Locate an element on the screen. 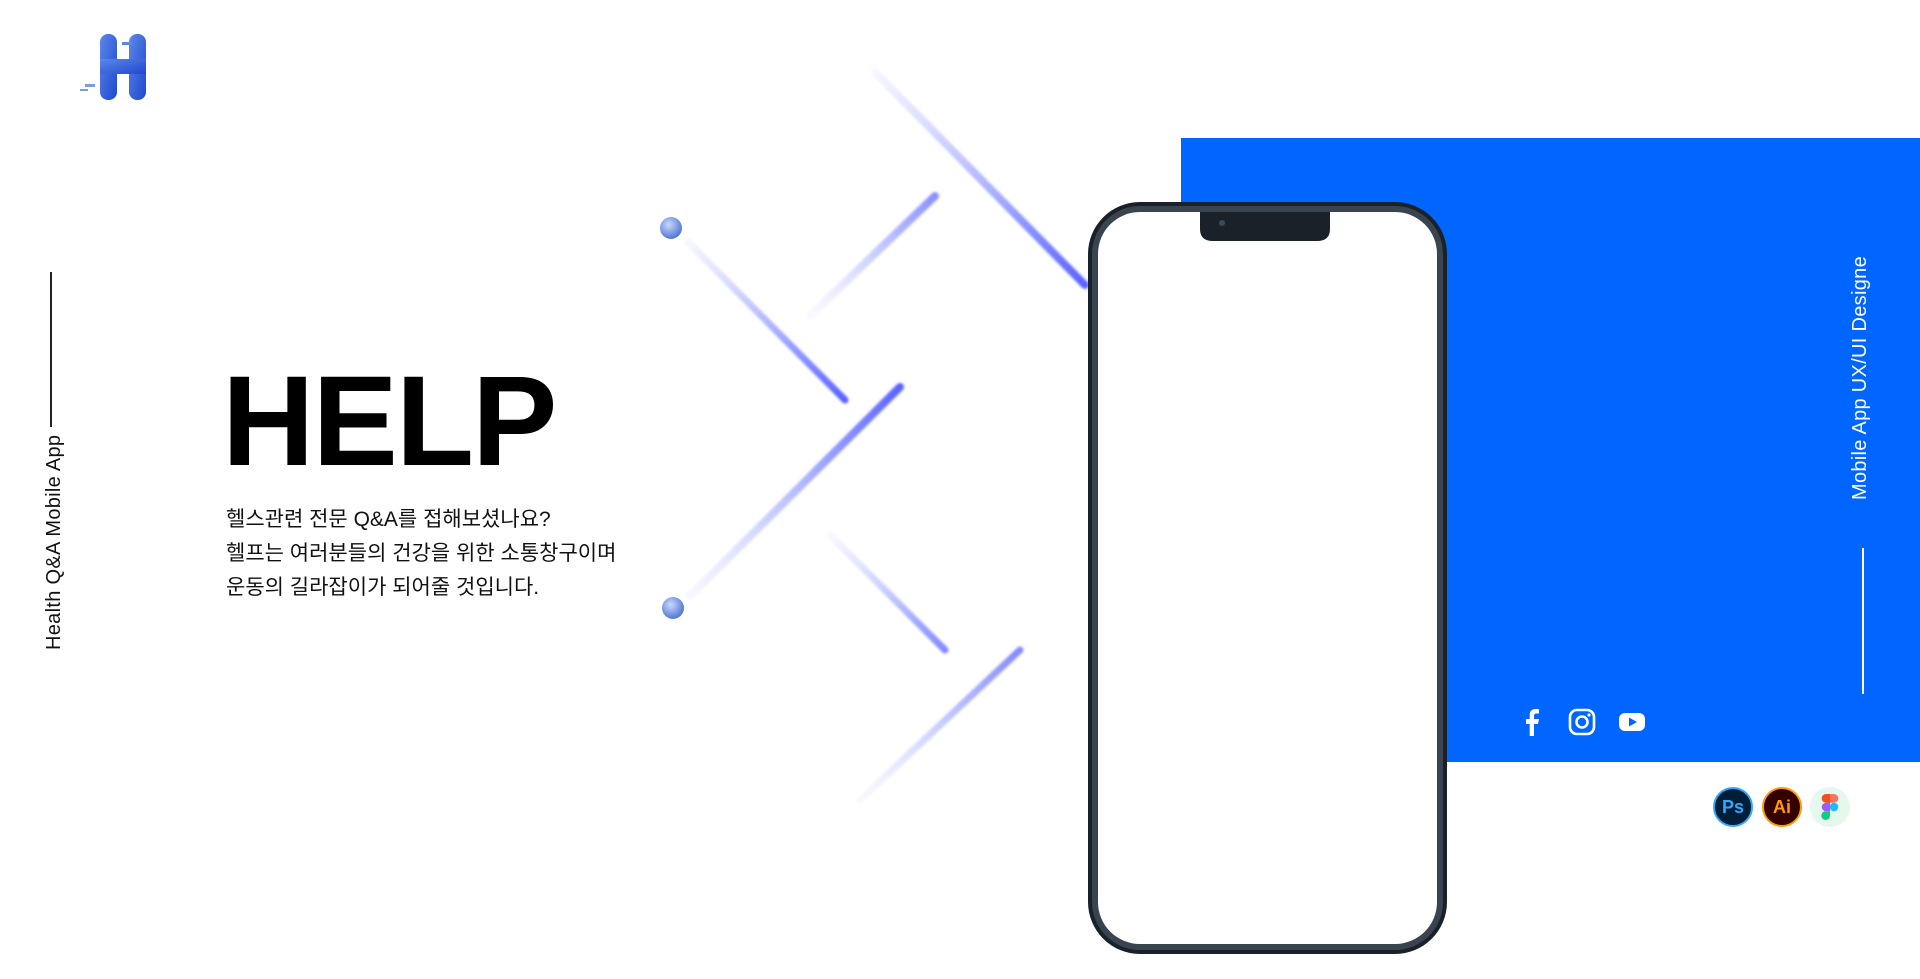  h-logo-icon is located at coordinates (118, 68).